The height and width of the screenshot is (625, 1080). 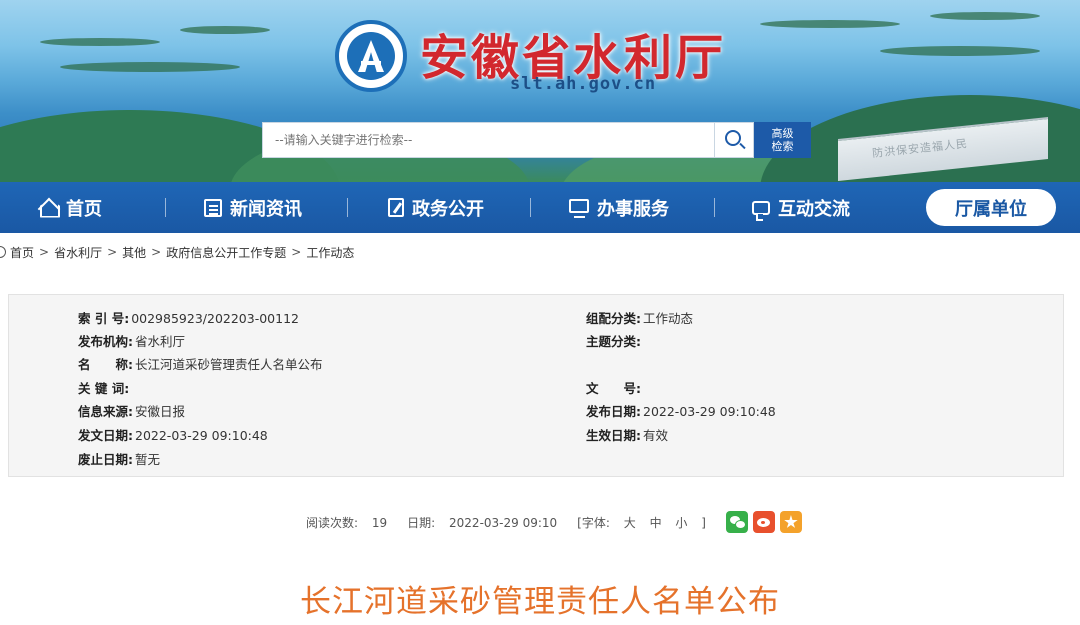 I want to click on nav-item-government-affairs: 政务公开, so click(x=436, y=207).